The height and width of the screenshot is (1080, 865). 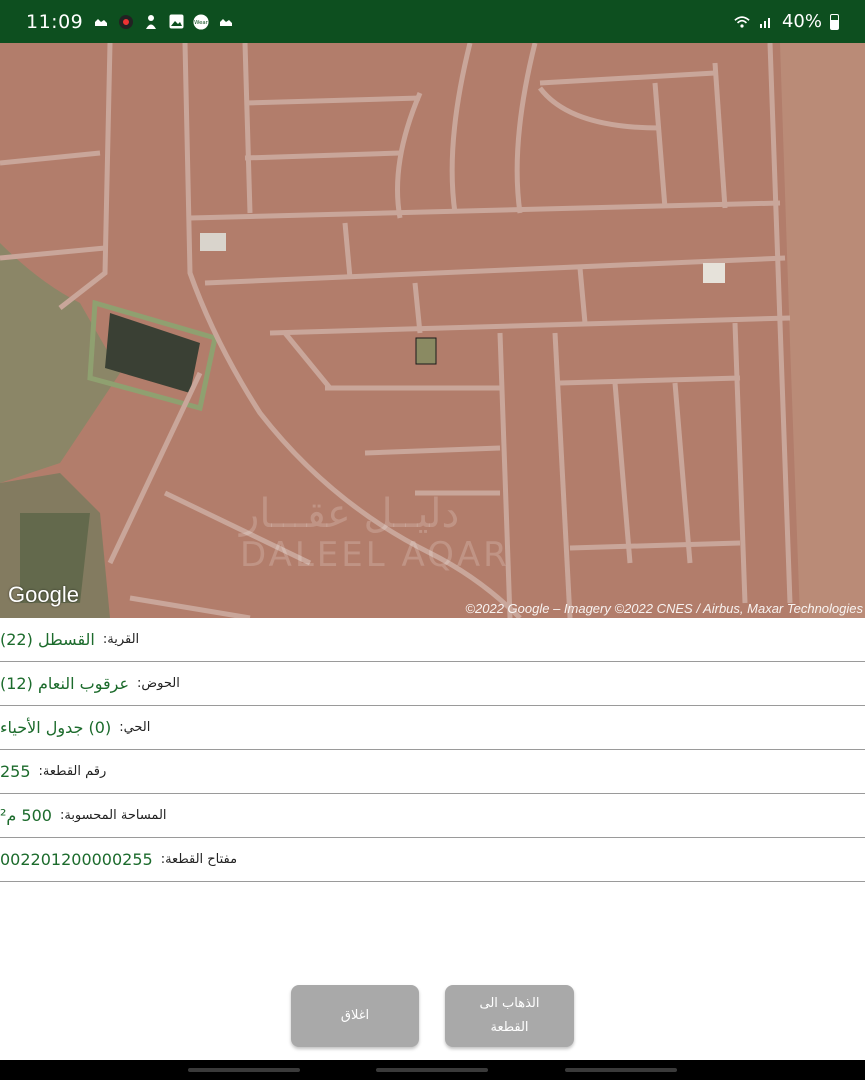 What do you see at coordinates (766, 22) in the screenshot?
I see `signal-icon` at bounding box center [766, 22].